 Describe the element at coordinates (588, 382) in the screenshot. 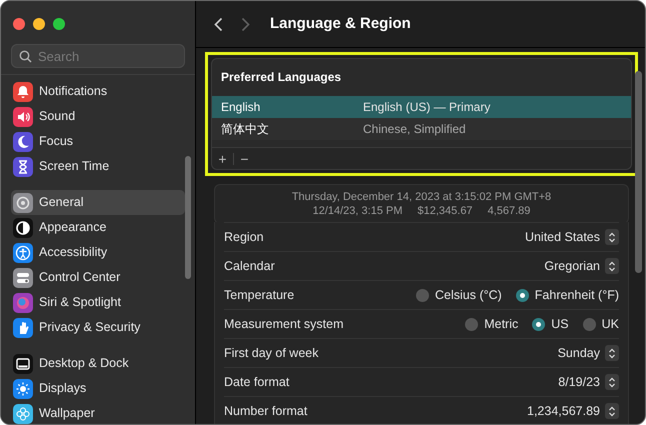

I see `popup-button: 8/19/23` at that location.